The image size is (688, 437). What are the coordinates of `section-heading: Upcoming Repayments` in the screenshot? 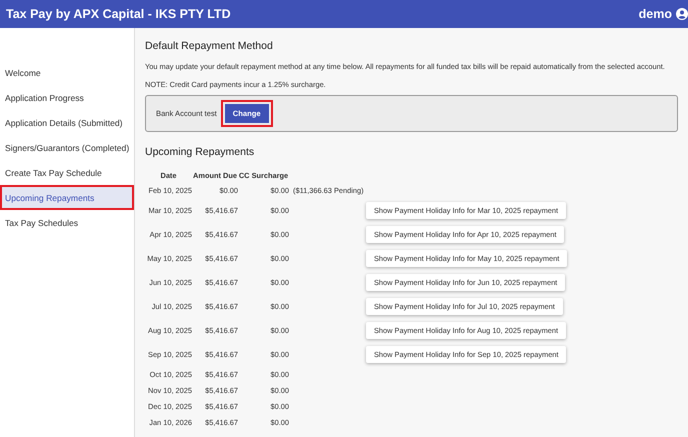 It's located at (200, 152).